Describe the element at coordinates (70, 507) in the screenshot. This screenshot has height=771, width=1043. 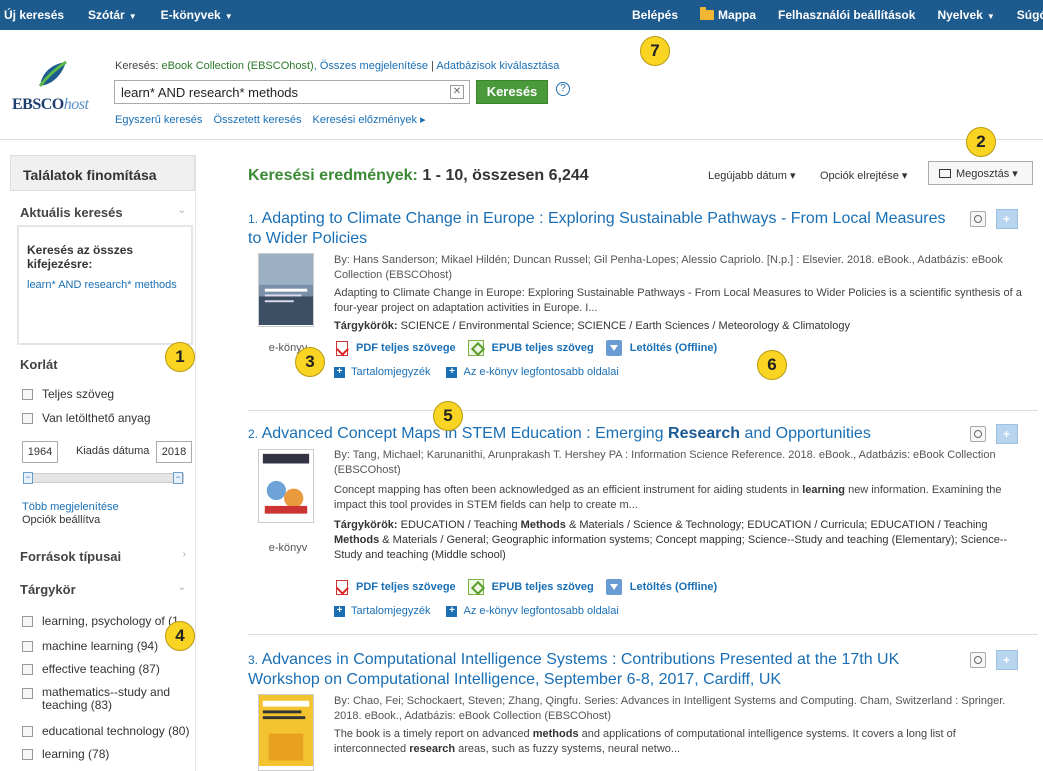
I see `show-more-link: Több megjelenítése` at that location.